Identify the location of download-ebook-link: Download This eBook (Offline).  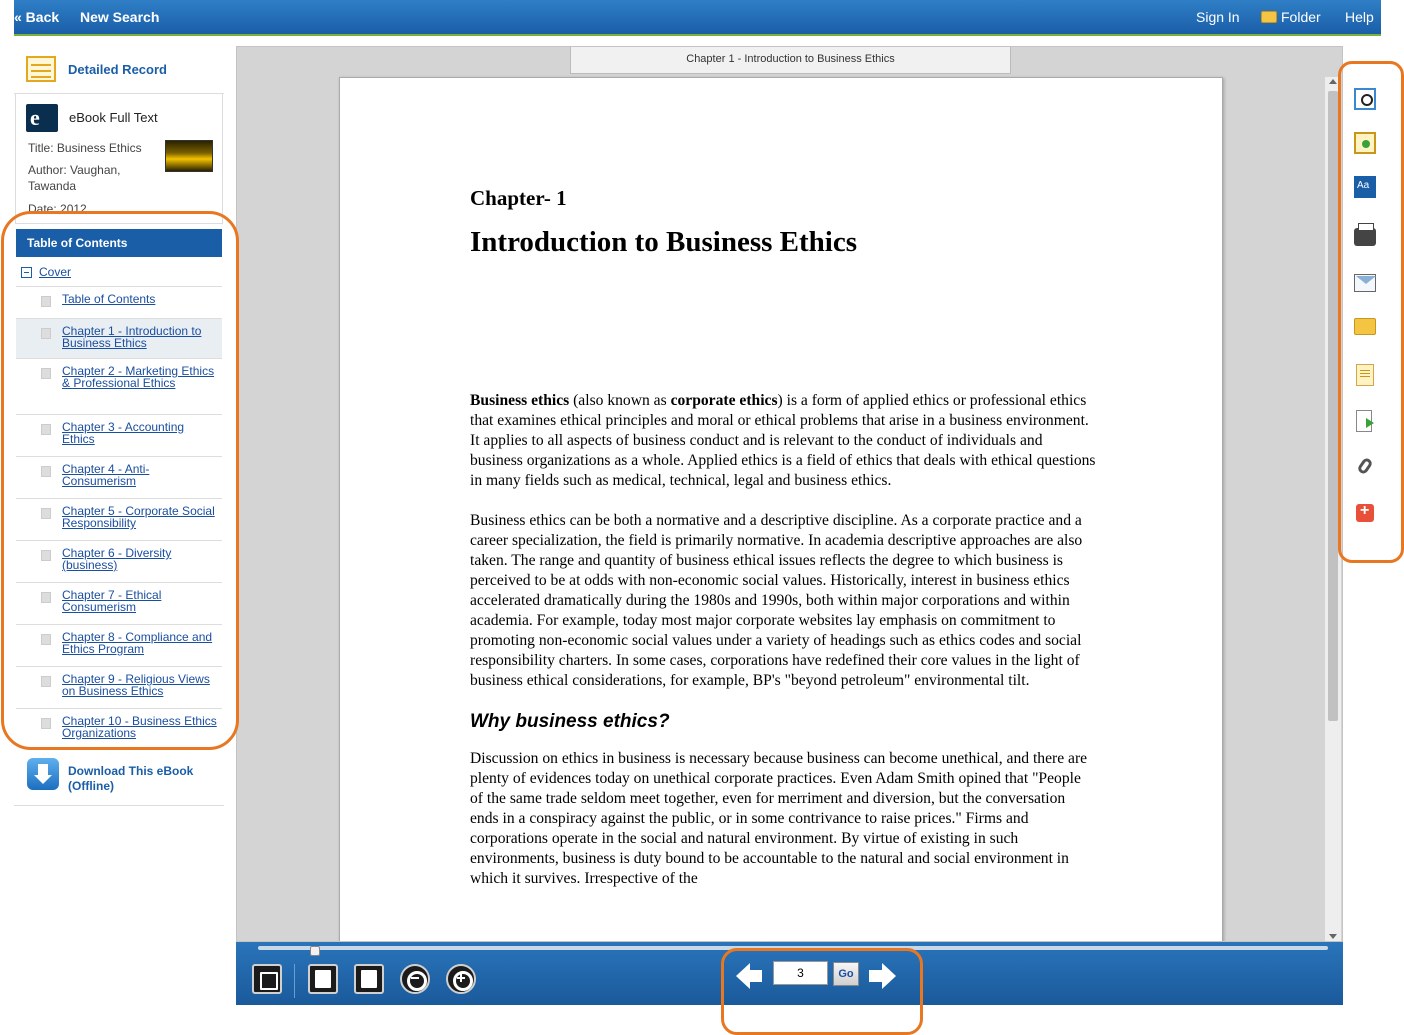
(119, 779).